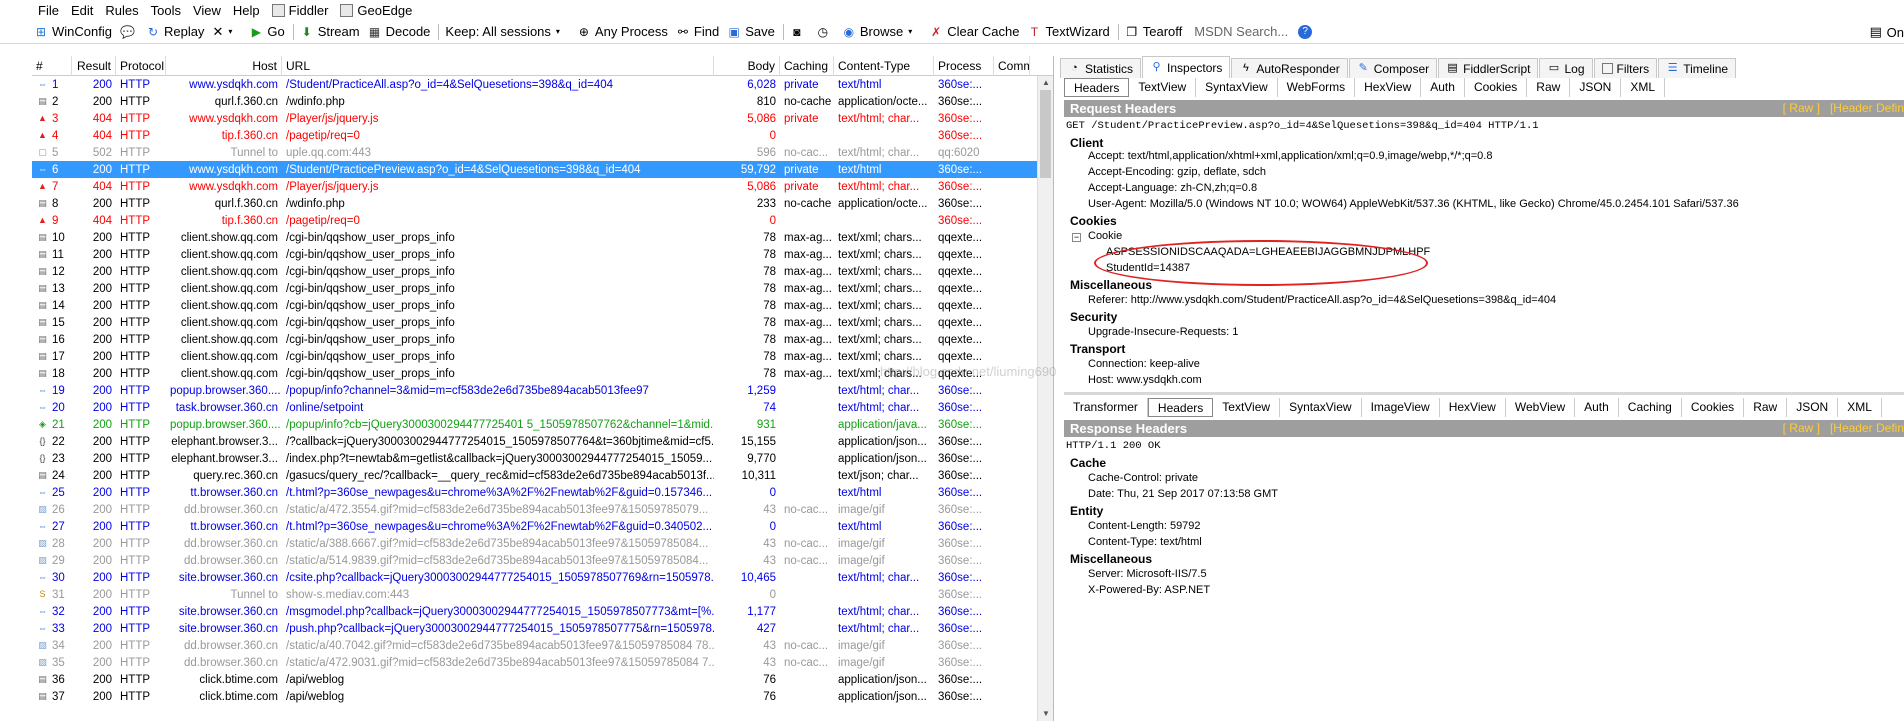 This screenshot has width=1904, height=721. What do you see at coordinates (1289, 68) in the screenshot?
I see `tab-autoresponder: ϟ AutoResponder` at bounding box center [1289, 68].